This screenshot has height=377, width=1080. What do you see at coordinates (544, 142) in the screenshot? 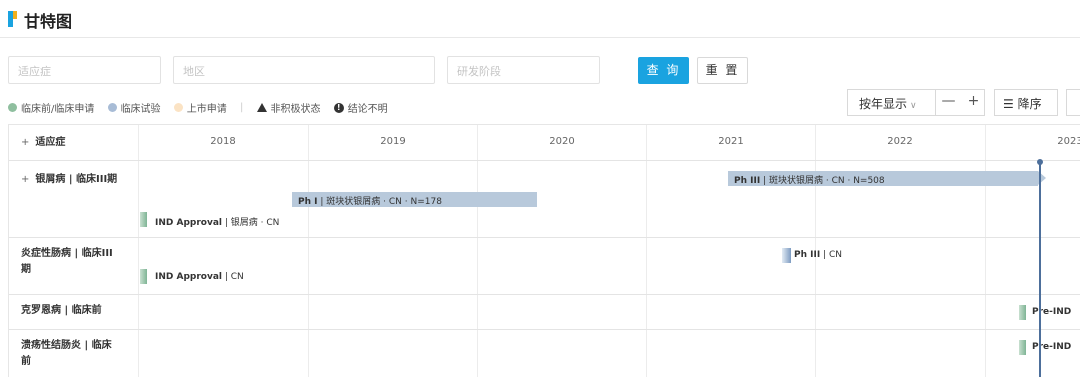
I see `grid-header: + 适应症 2018 2019 2020 2021 2022 2023` at bounding box center [544, 142].